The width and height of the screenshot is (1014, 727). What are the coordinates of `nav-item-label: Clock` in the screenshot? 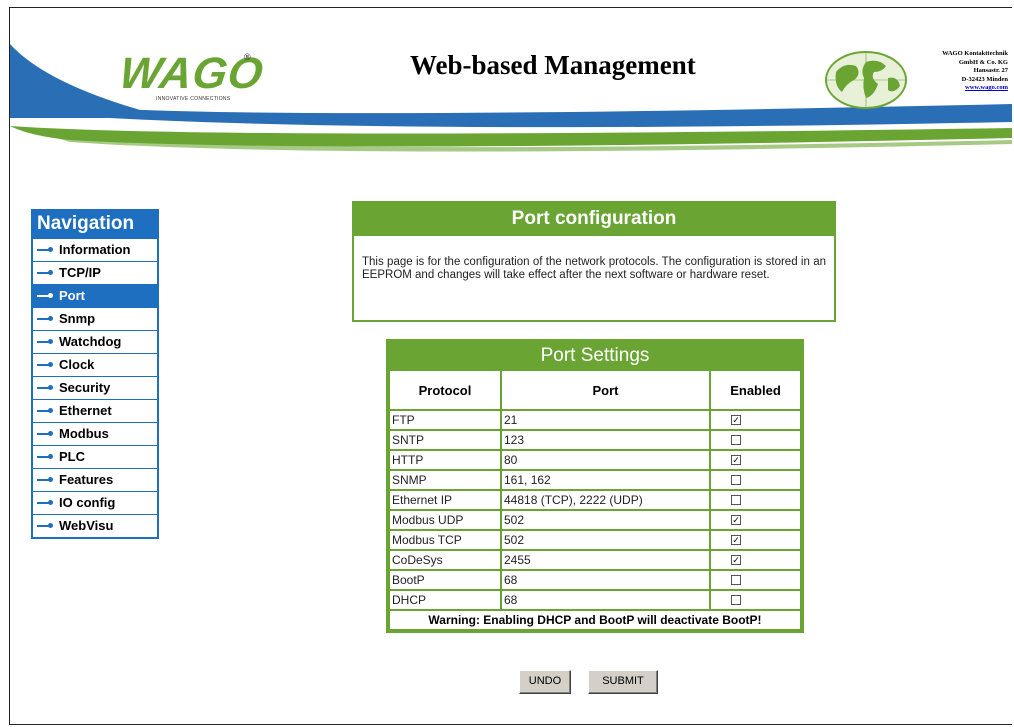 It's located at (77, 364).